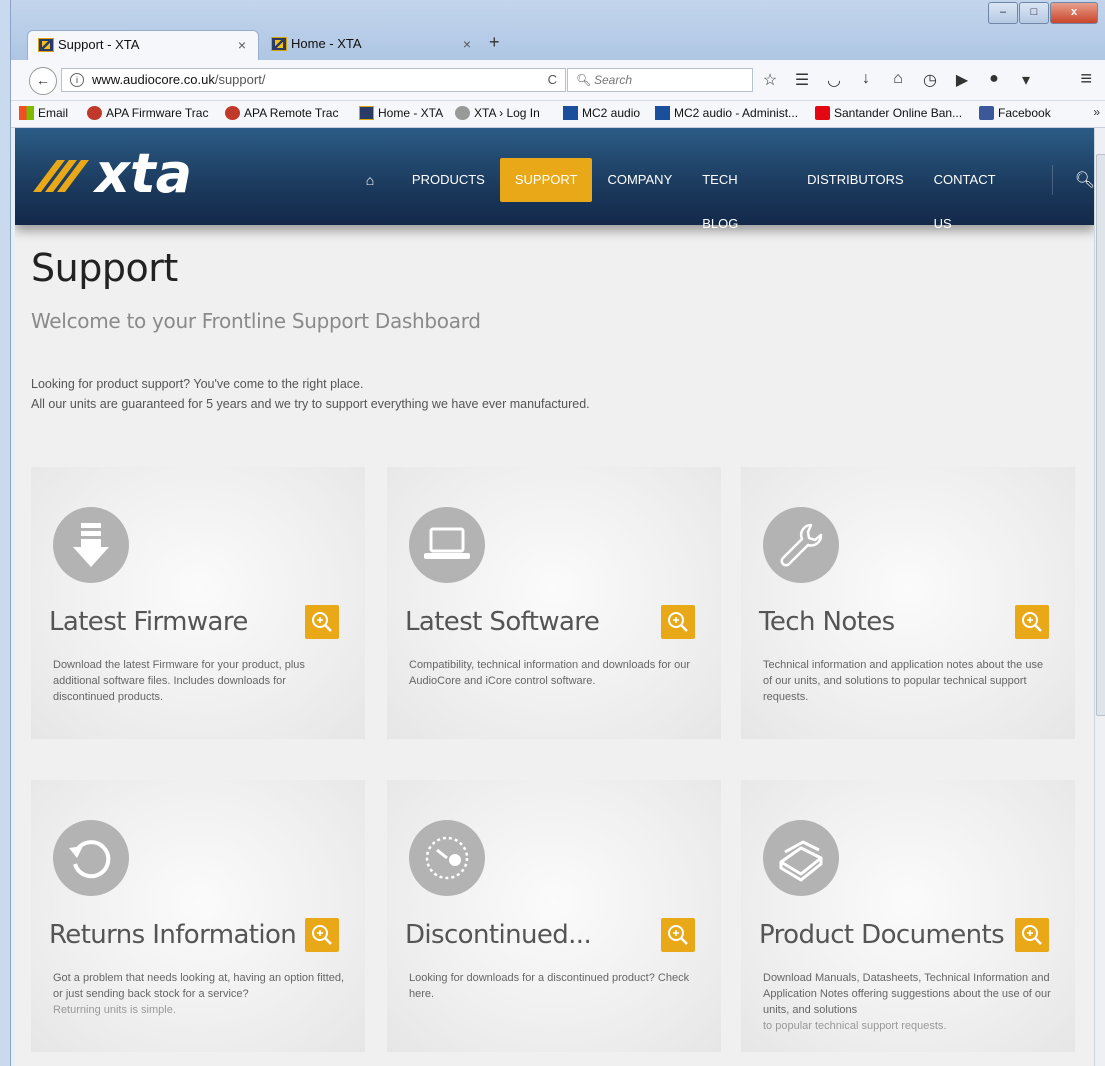  I want to click on site-info-icon: i, so click(77, 80).